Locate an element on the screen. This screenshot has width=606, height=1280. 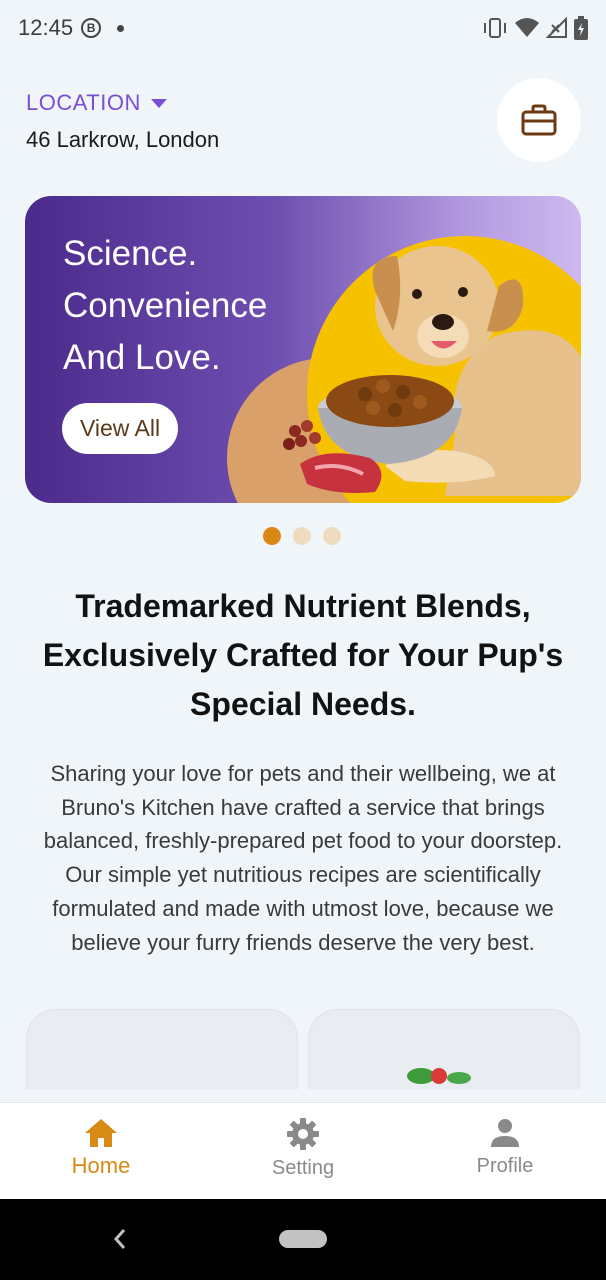
home-icon is located at coordinates (101, 1133).